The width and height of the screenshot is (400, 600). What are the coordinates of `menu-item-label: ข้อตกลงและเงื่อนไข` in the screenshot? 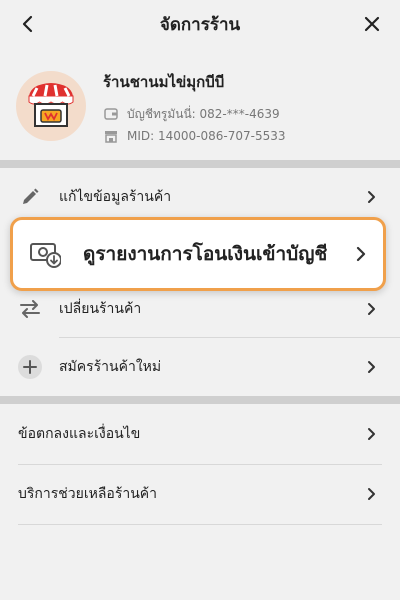 It's located at (79, 434).